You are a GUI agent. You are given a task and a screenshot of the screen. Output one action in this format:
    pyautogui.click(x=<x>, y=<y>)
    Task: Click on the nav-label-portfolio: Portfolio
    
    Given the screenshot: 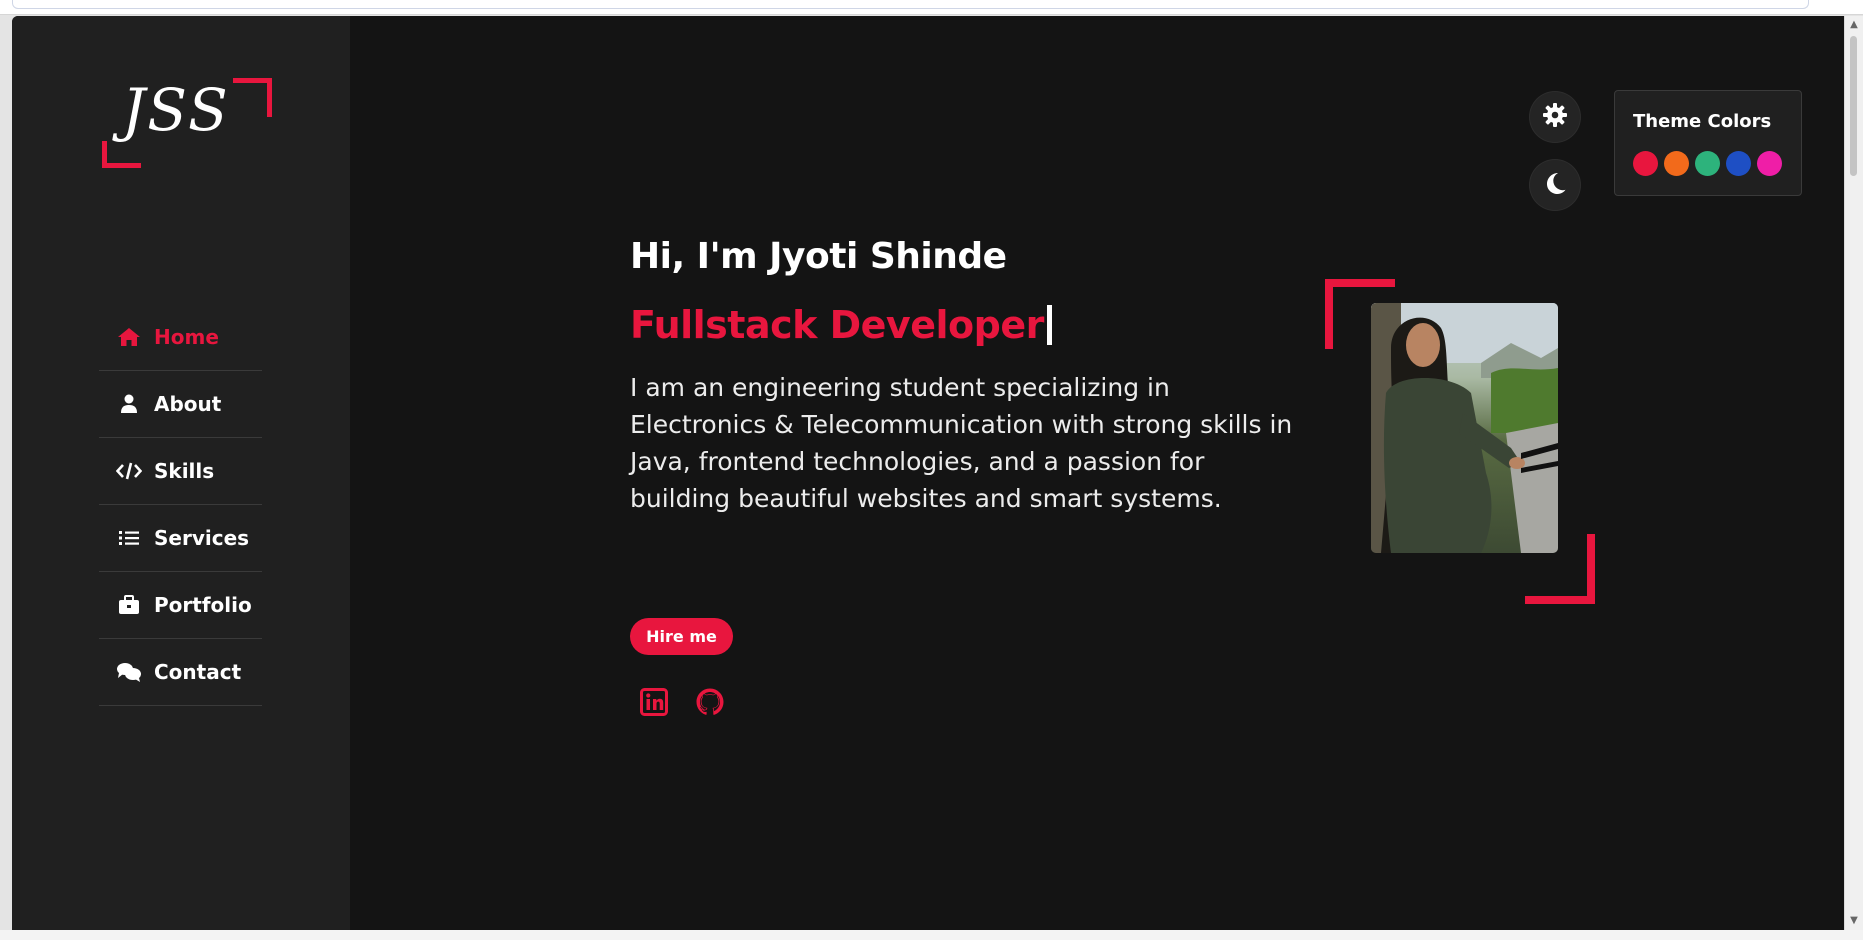 What is the action you would take?
    pyautogui.click(x=203, y=605)
    